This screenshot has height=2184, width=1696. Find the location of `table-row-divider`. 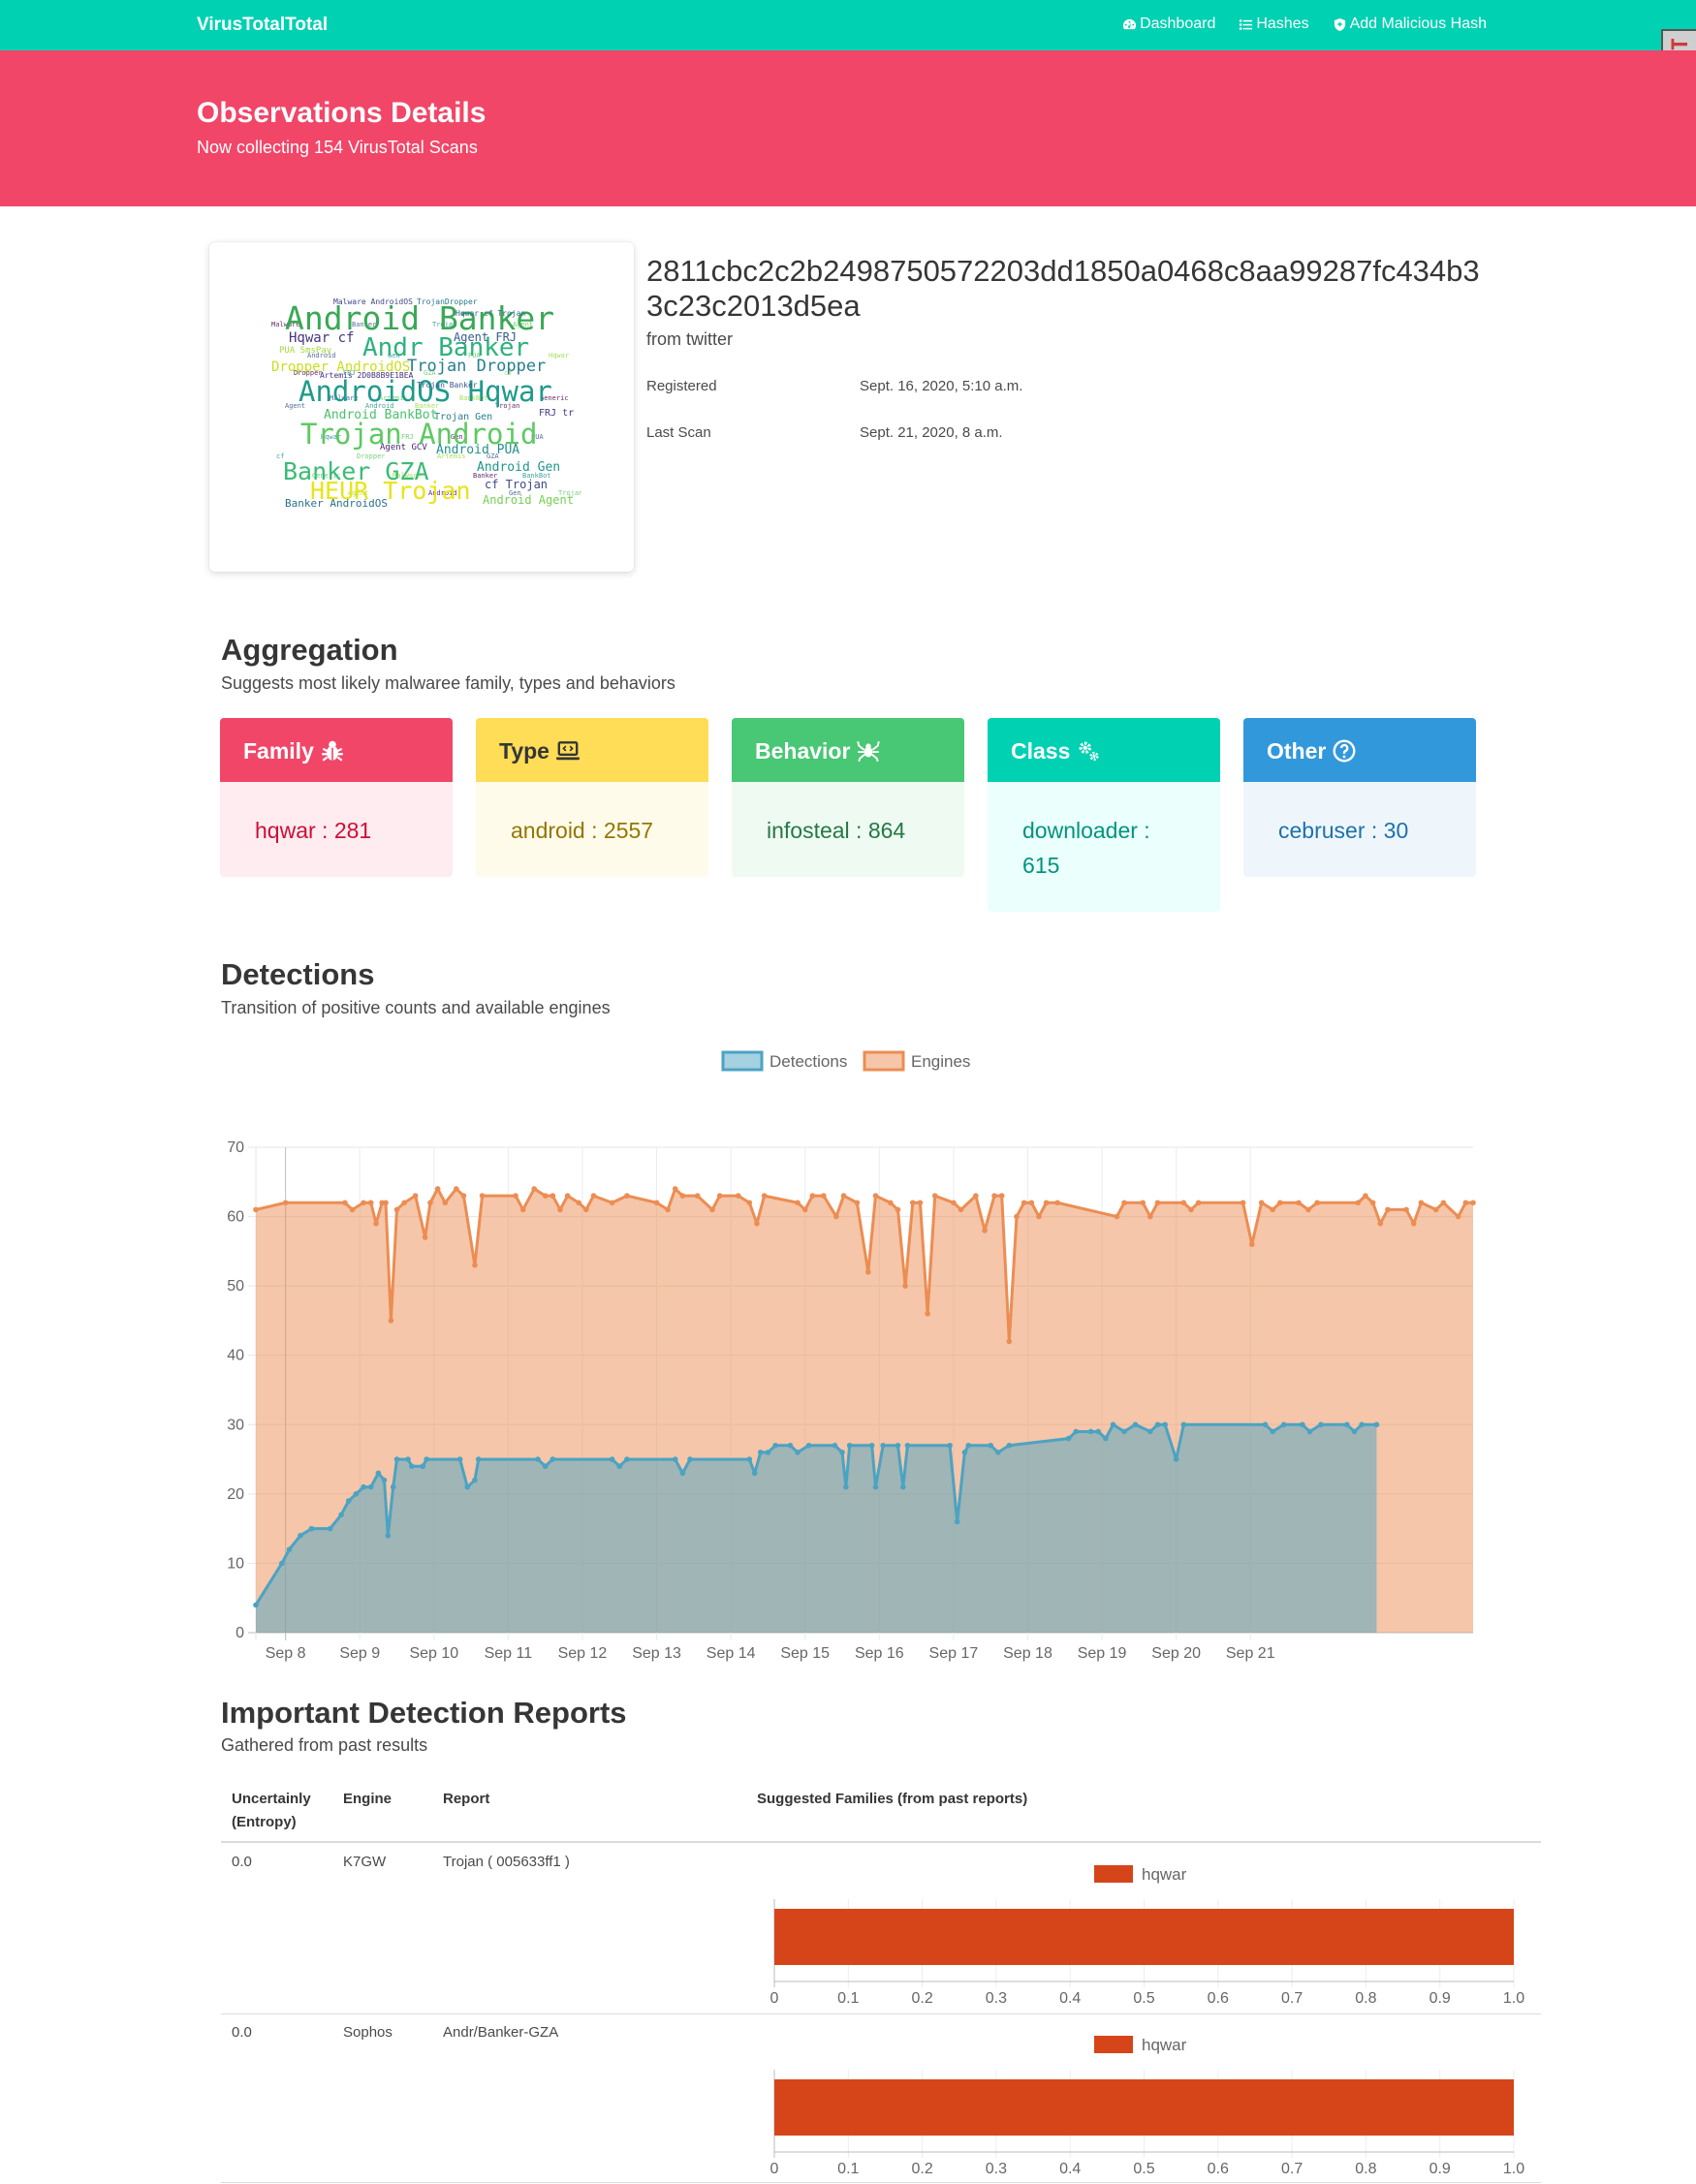

table-row-divider is located at coordinates (881, 2183).